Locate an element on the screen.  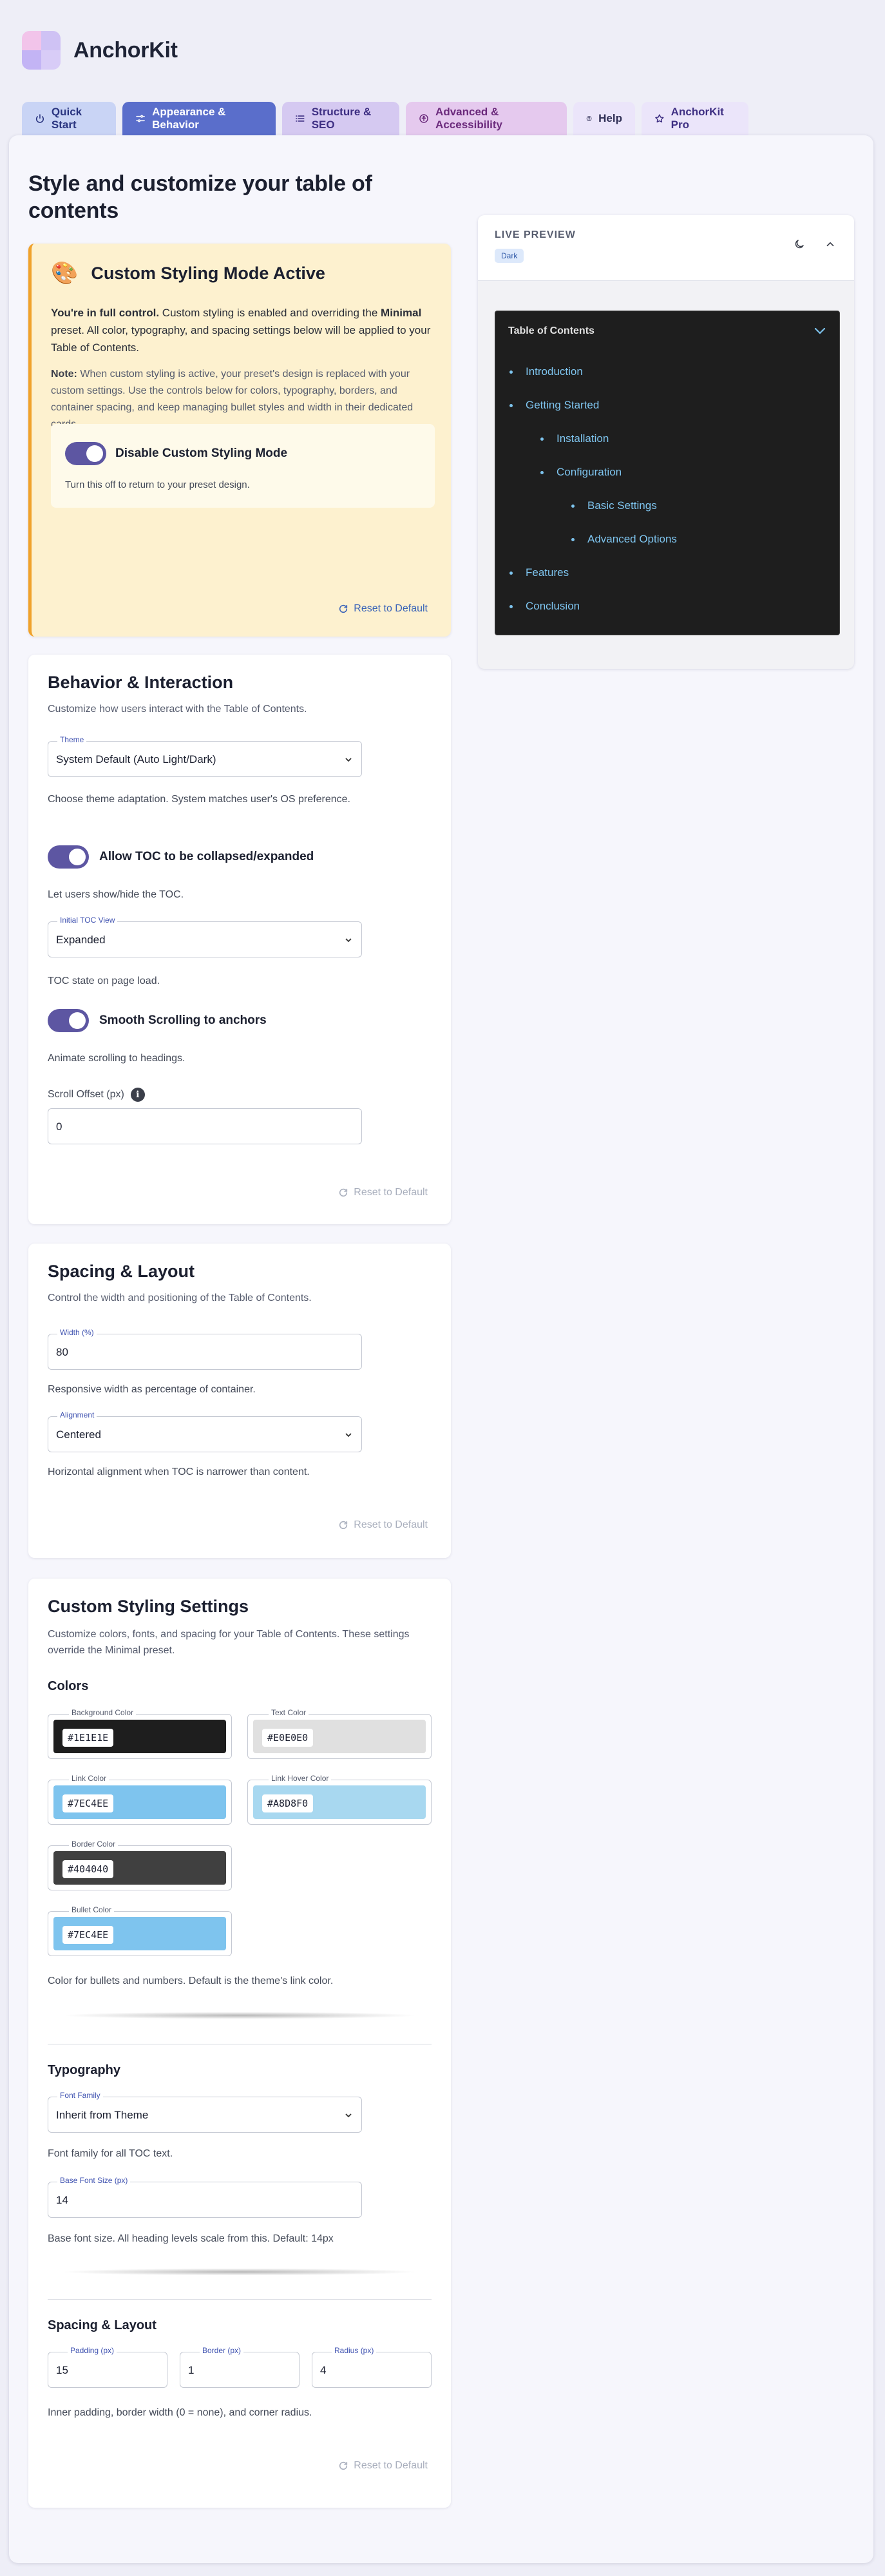
help-icon is located at coordinates (589, 119).